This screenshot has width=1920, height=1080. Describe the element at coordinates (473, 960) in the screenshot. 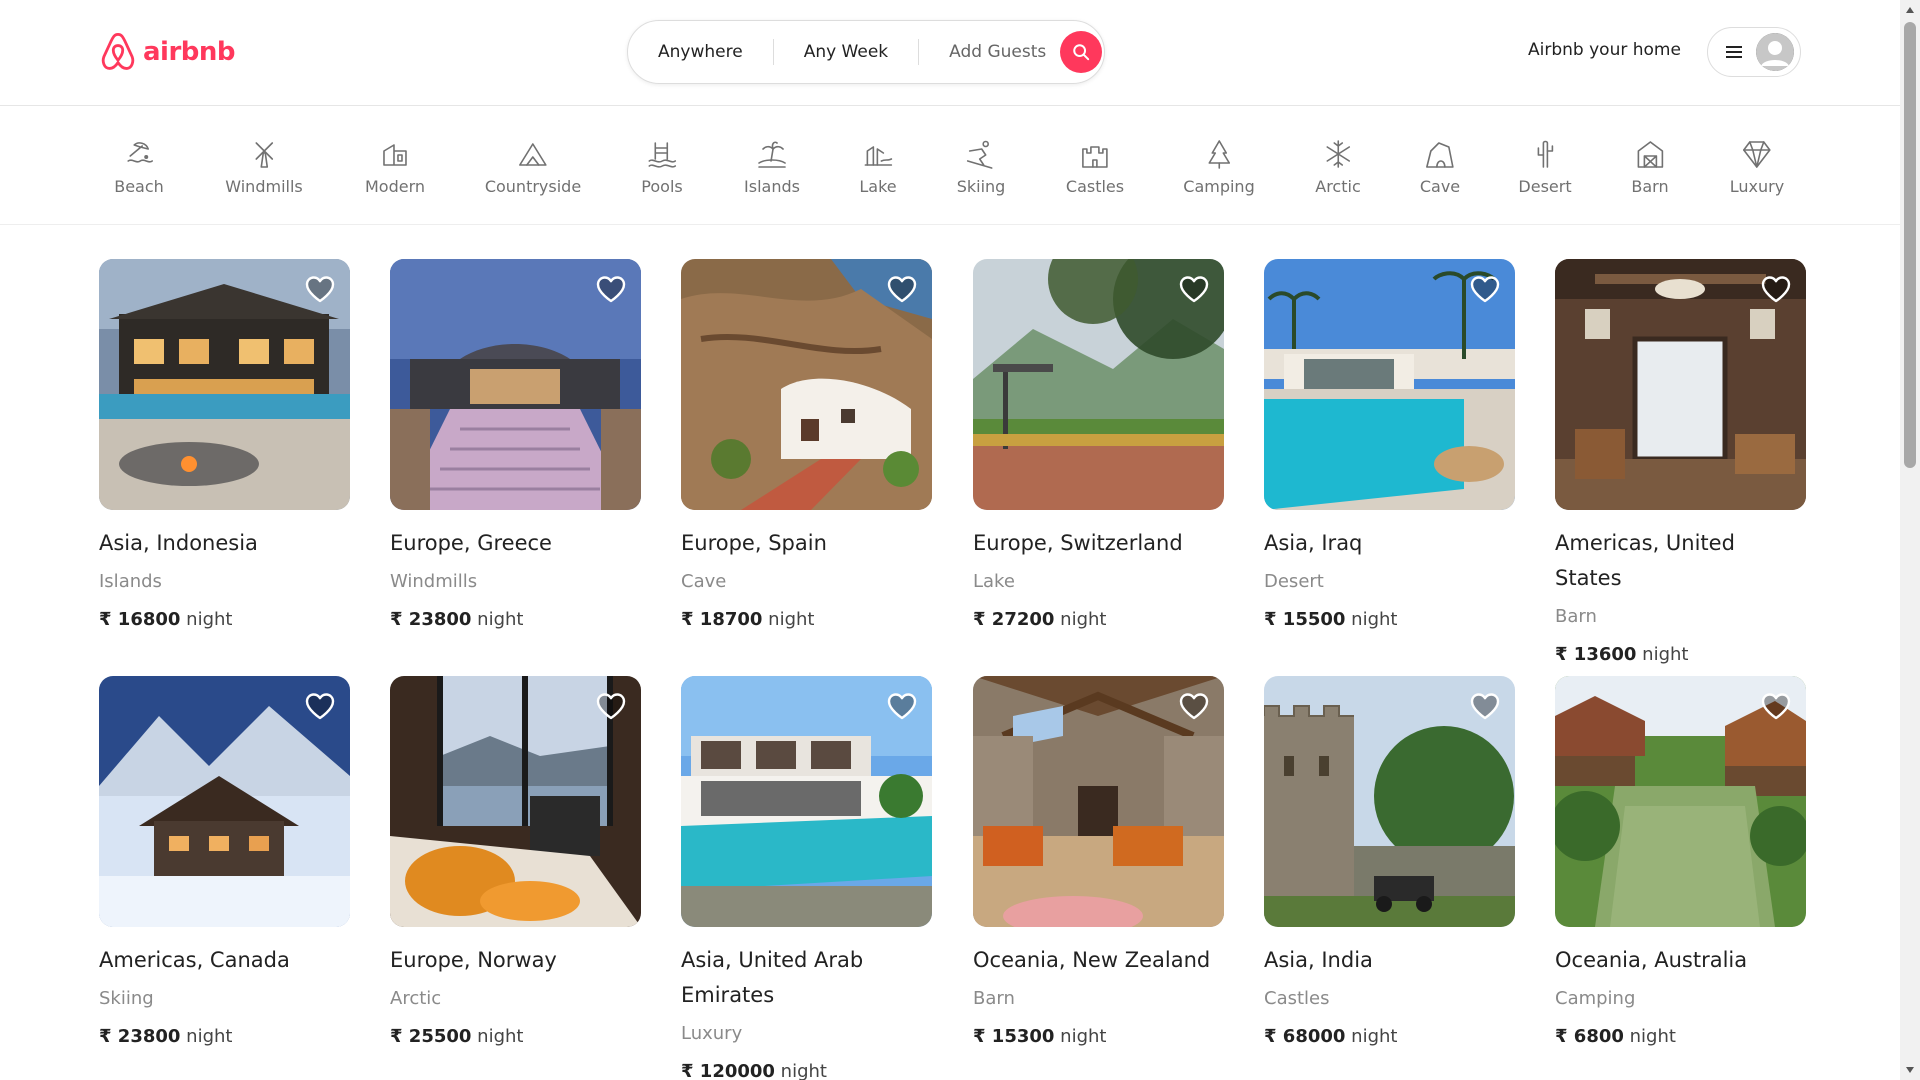

I see `listing-location: Europe, Norway` at that location.